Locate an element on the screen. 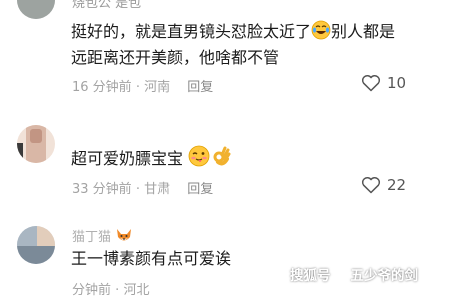  comment-text: 挺好的，就是直男镜头怼脸太近了 别人都是 远距离还开美颜，他啥都不管 is located at coordinates (233, 43).